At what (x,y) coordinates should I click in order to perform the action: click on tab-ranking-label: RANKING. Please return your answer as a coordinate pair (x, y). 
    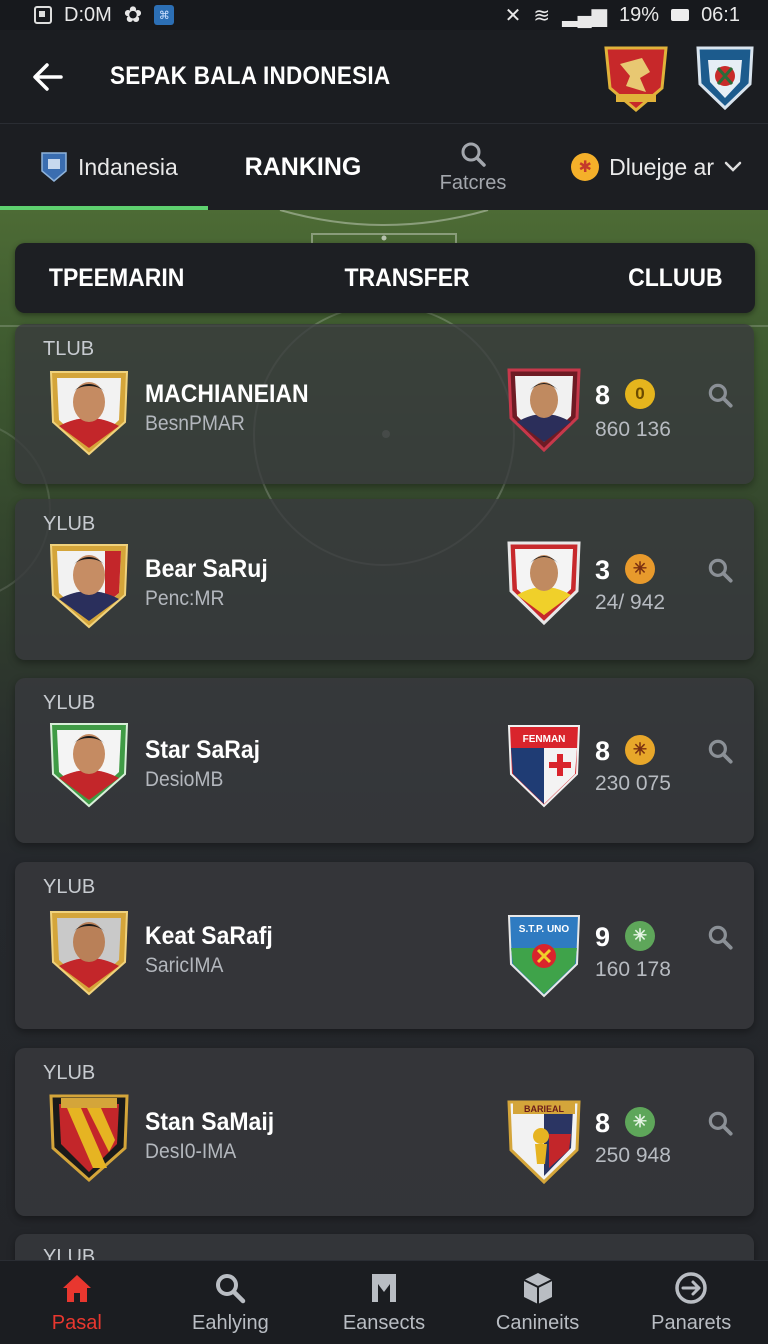
    Looking at the image, I should click on (303, 166).